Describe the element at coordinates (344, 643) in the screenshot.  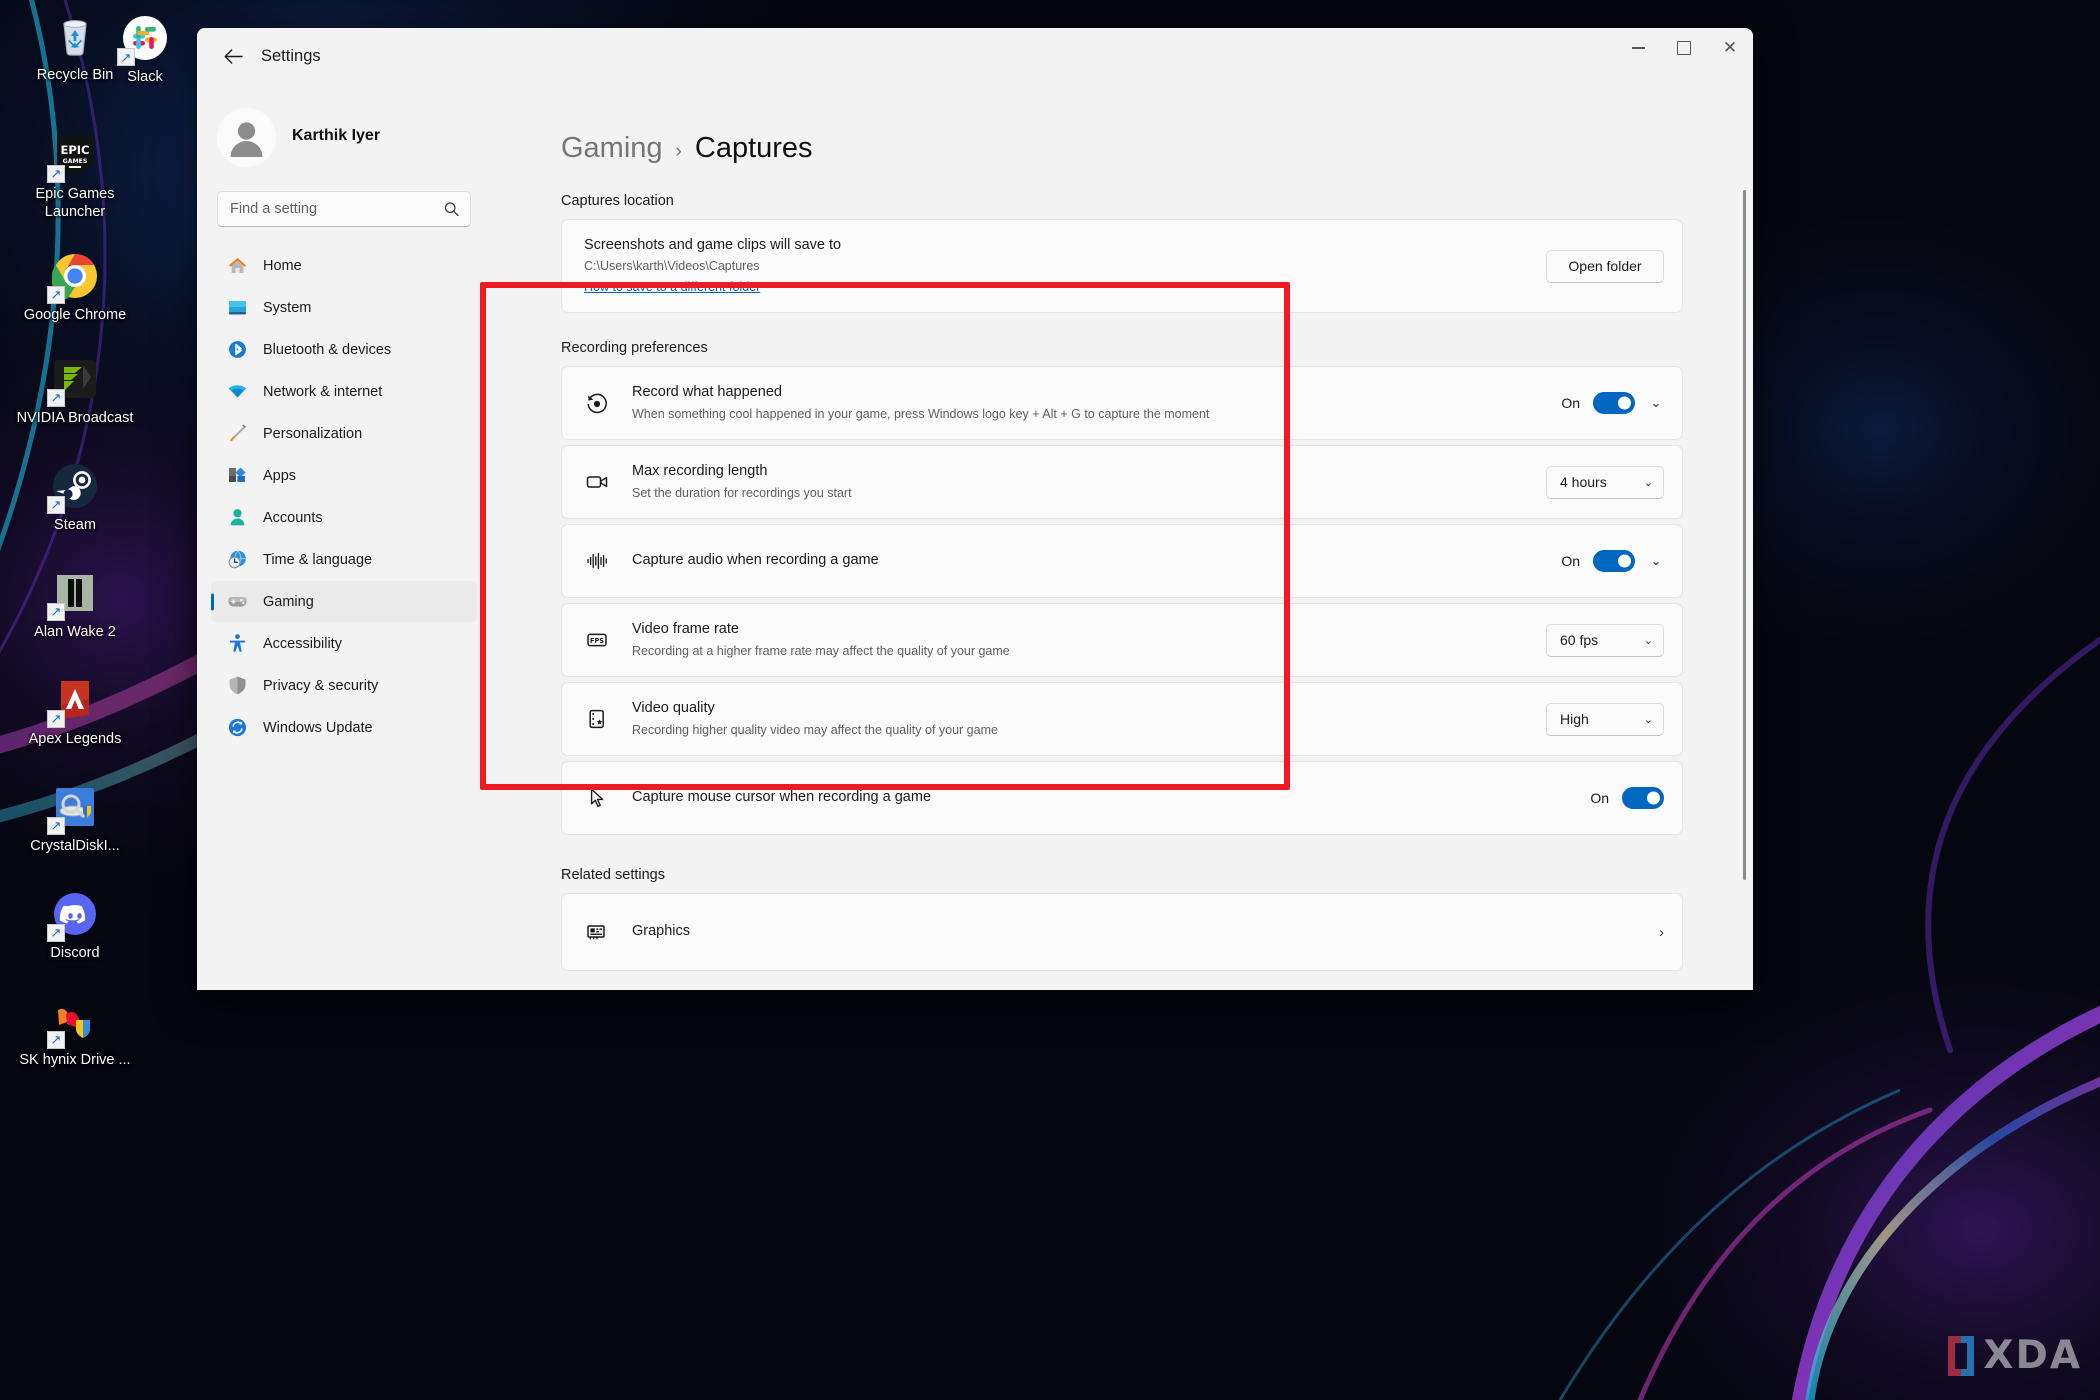
I see `sidebar-item-accessibility: Accessibility` at that location.